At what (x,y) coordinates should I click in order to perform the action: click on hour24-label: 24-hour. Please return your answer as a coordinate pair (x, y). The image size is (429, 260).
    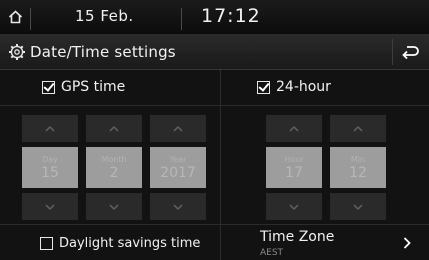
    Looking at the image, I should click on (303, 87).